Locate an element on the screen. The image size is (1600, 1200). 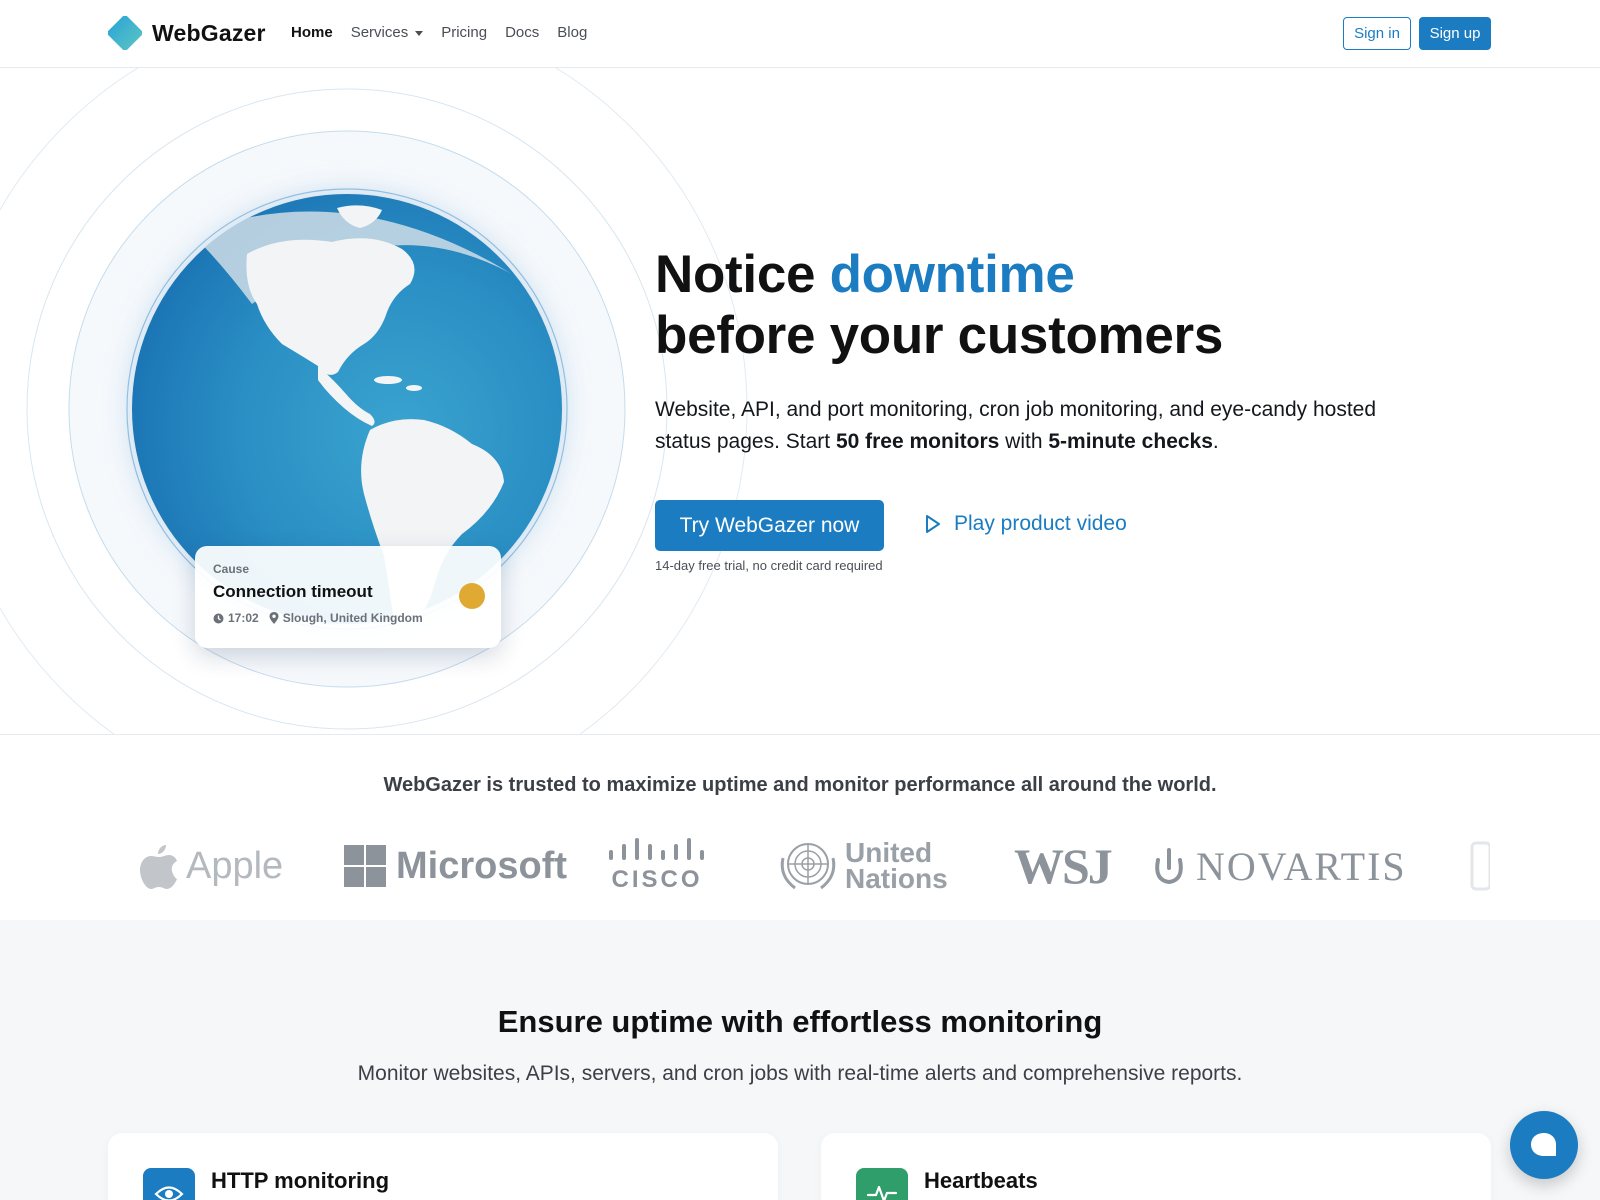
headline-prefix: Notice is located at coordinates (742, 274).